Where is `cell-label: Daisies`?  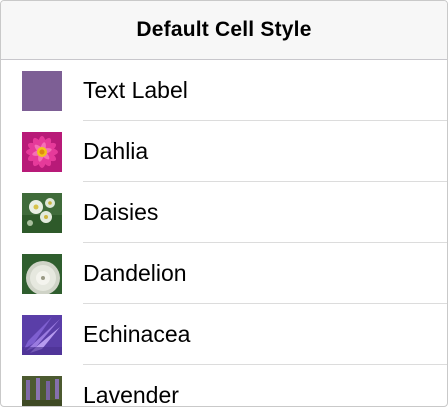
cell-label: Daisies is located at coordinates (121, 212).